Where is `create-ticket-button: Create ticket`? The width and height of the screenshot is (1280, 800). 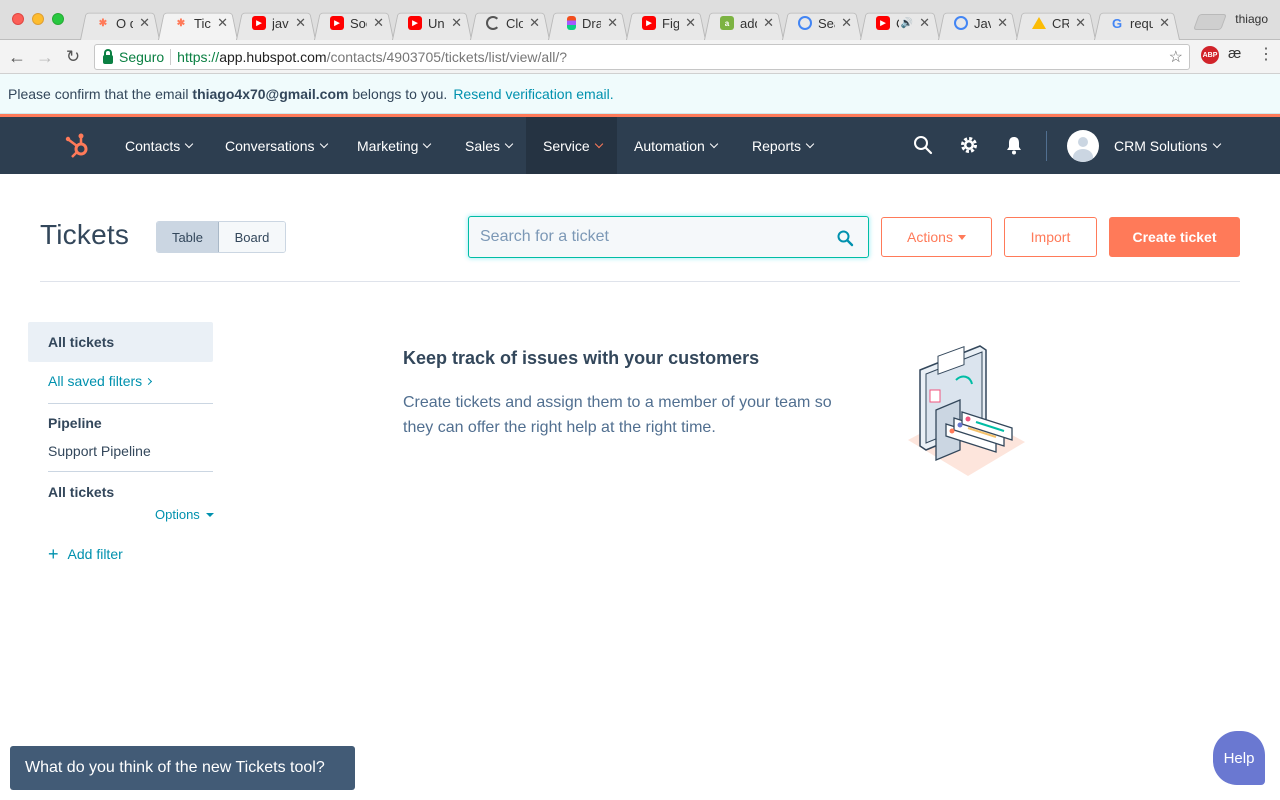
create-ticket-button: Create ticket is located at coordinates (1174, 237).